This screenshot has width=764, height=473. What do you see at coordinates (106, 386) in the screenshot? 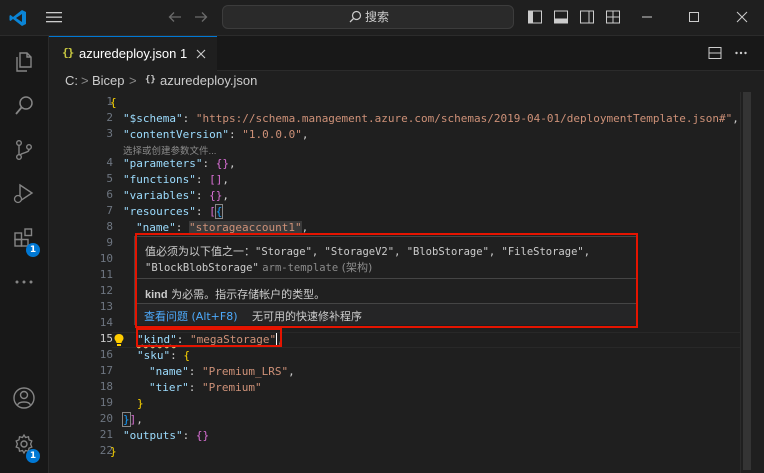
I see `line-number: 18` at bounding box center [106, 386].